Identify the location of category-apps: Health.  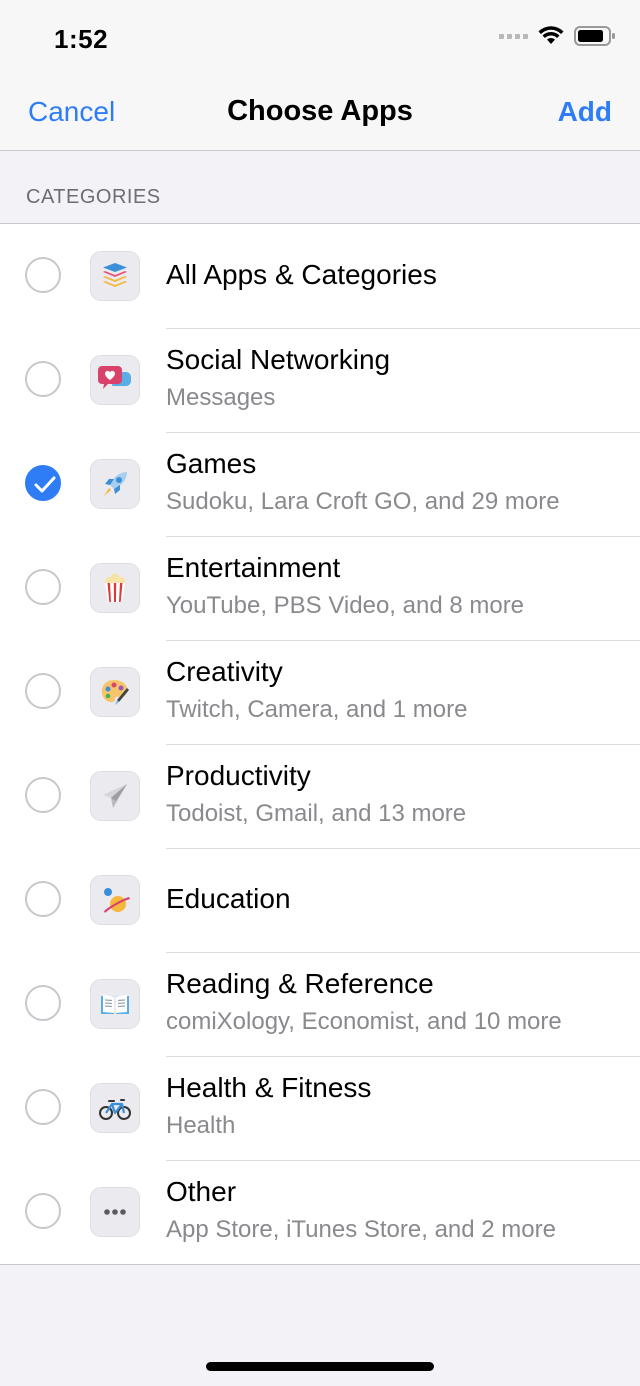
(201, 1125).